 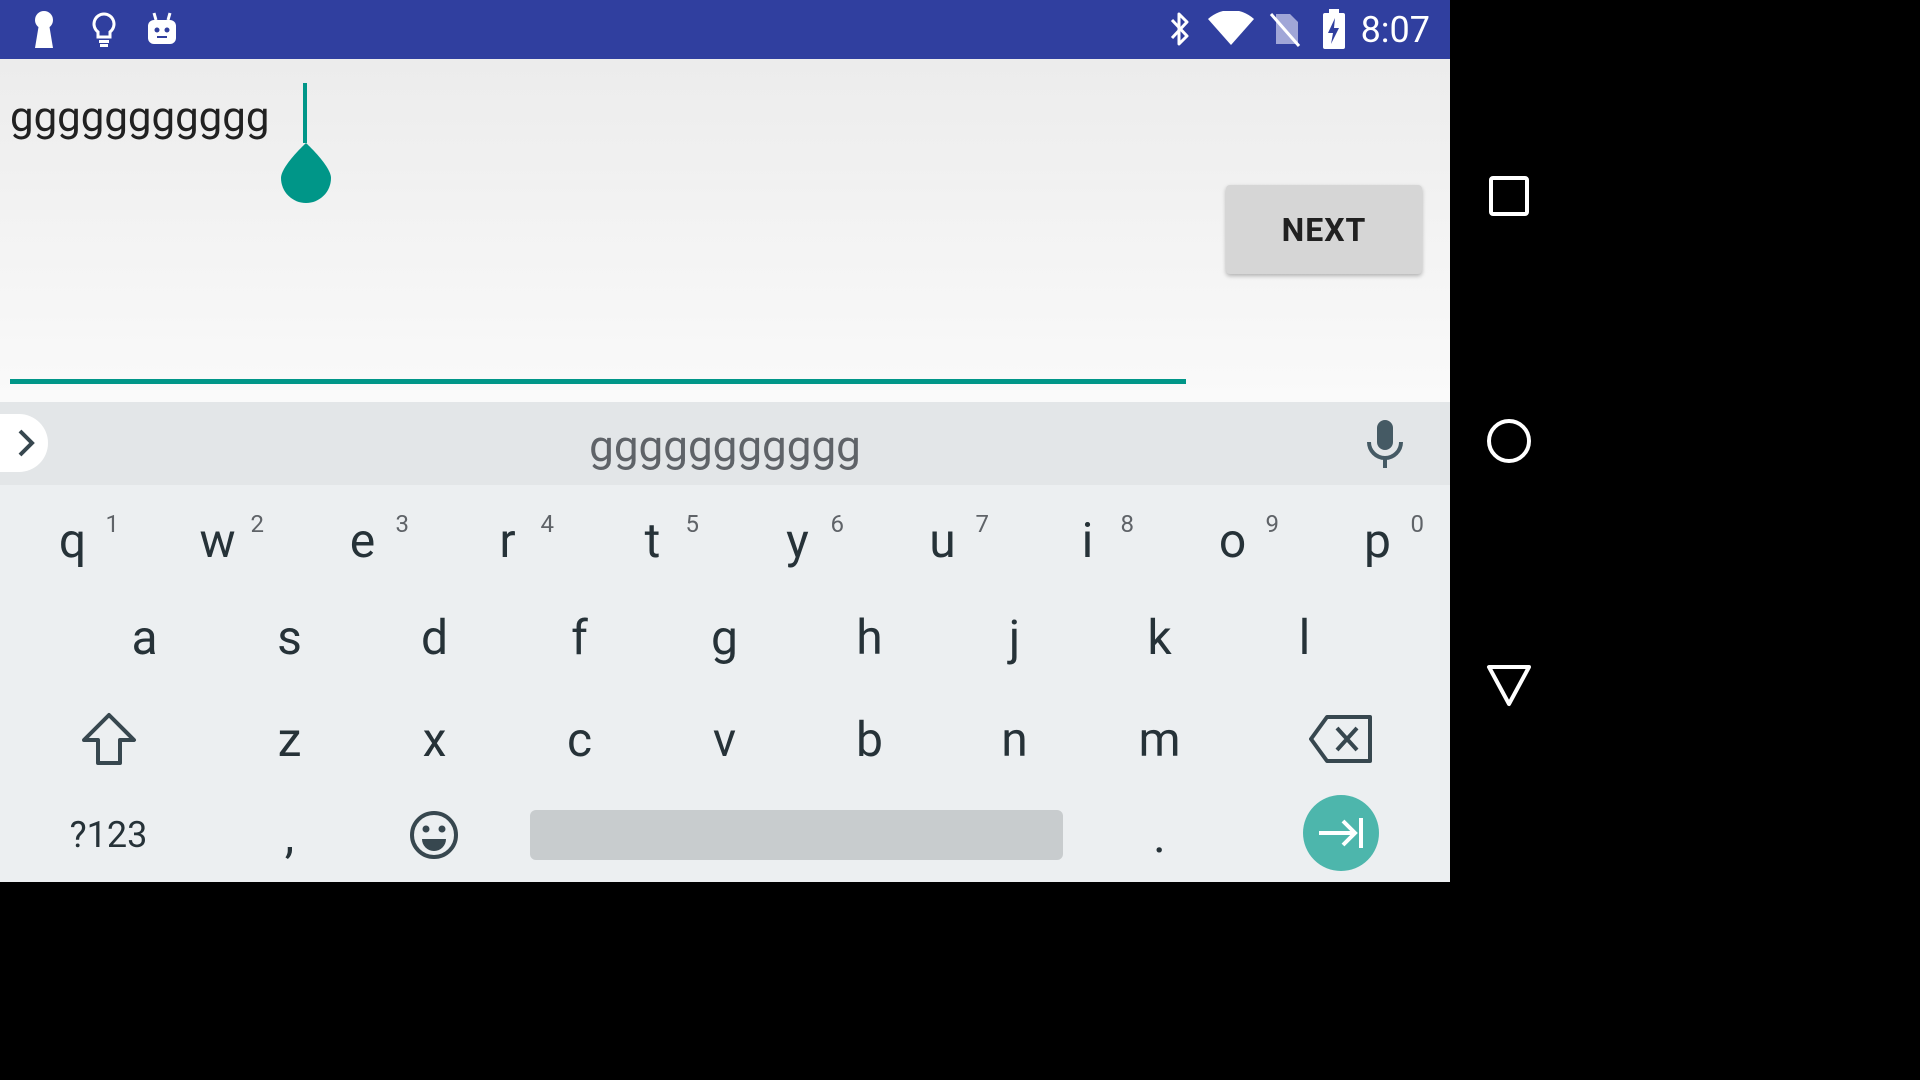 I want to click on key-o: o9, so click(x=1232, y=540).